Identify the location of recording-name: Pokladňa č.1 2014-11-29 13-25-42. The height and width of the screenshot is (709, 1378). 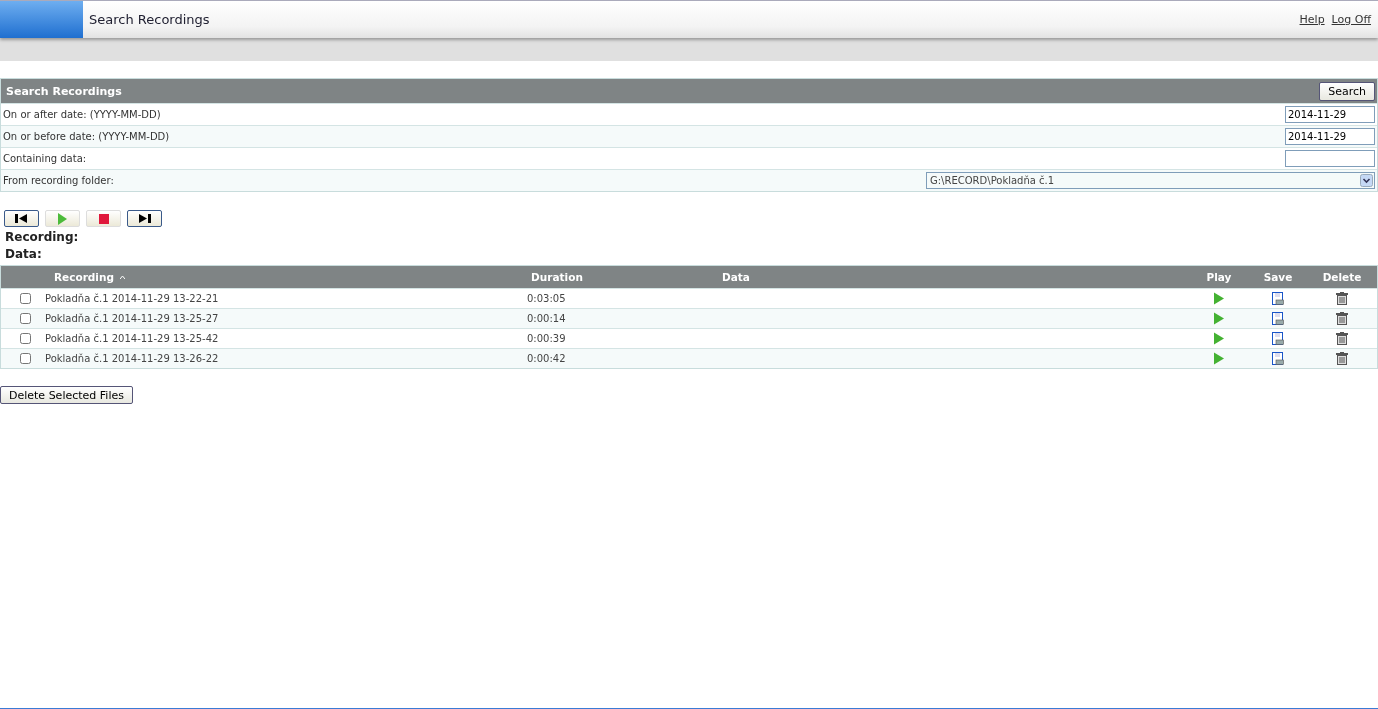
(132, 338).